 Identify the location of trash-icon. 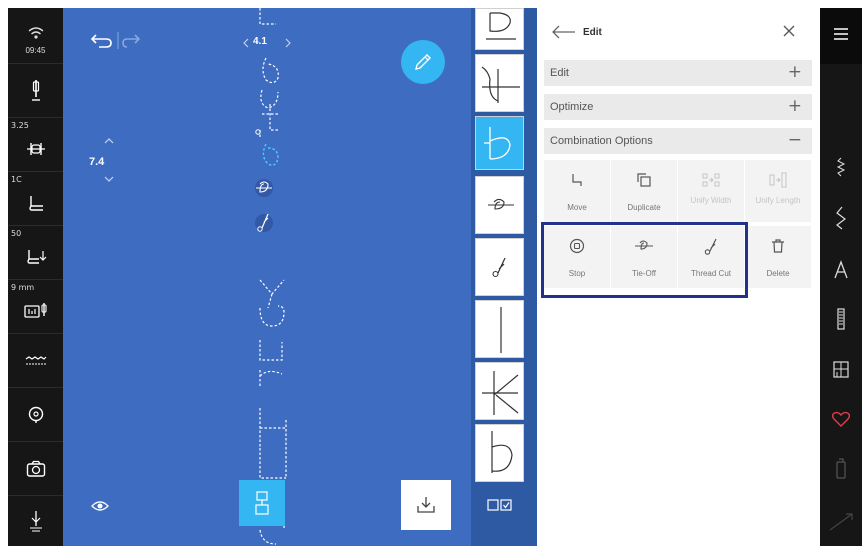
(778, 246).